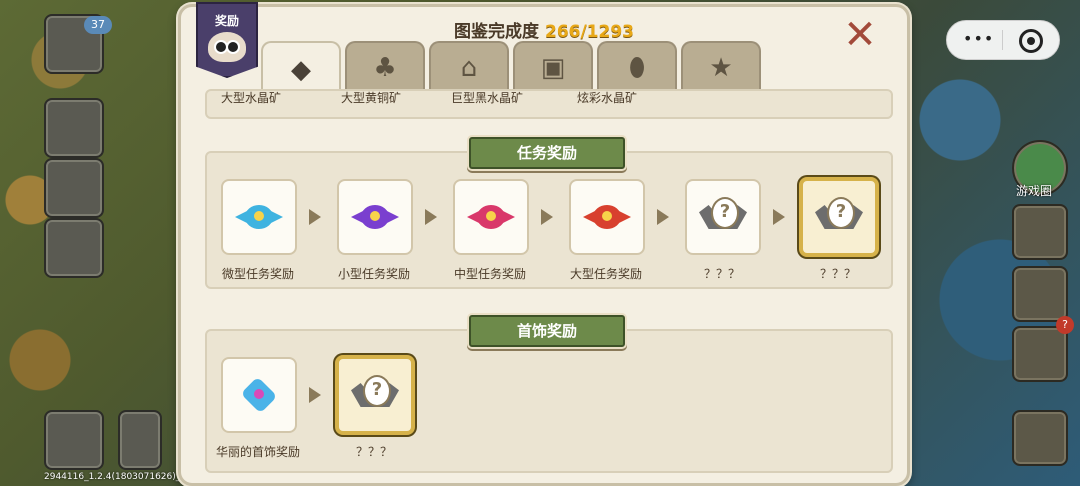 This screenshot has width=1080, height=486. Describe the element at coordinates (860, 35) in the screenshot. I see `close-icon: ✕` at that location.